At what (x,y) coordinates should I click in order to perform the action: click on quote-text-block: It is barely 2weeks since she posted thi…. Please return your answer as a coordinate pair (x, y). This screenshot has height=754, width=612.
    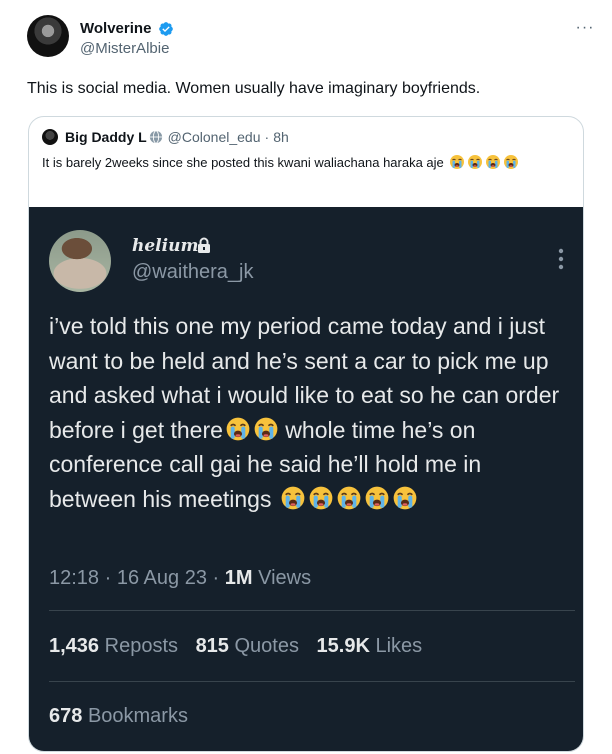
    Looking at the image, I should click on (307, 162).